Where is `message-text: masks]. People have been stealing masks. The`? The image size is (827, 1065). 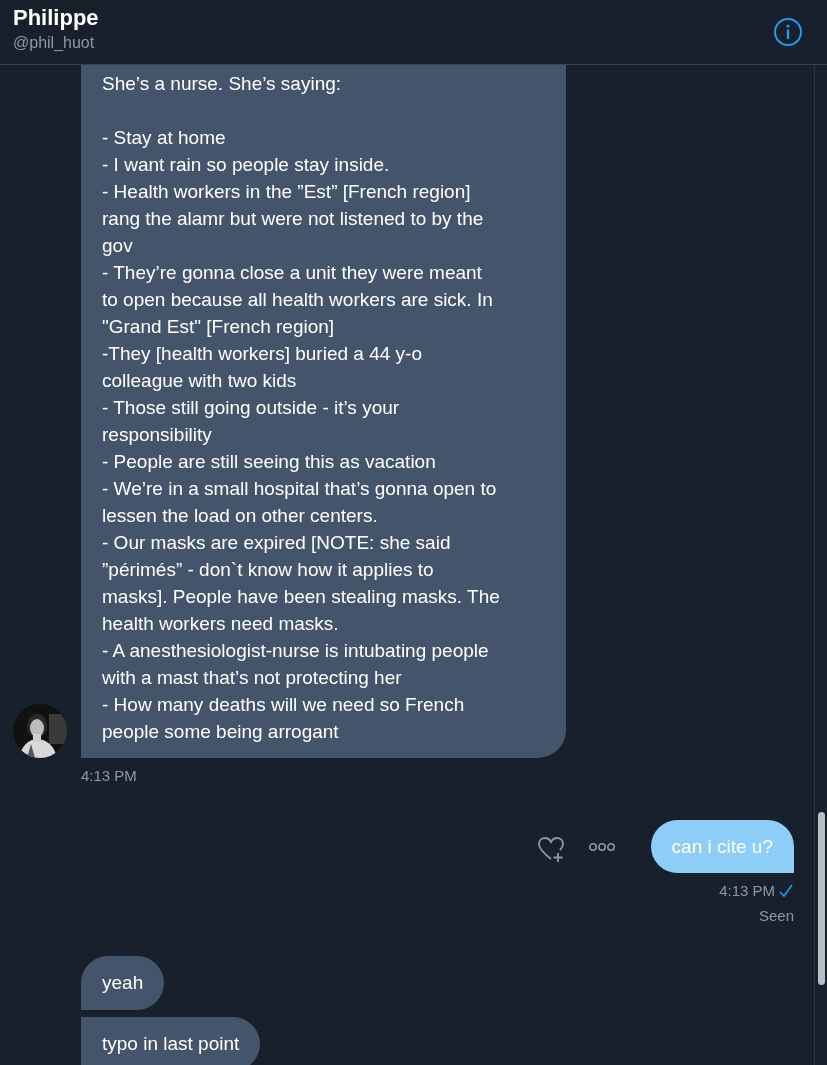 message-text: masks]. People have been stealing masks. The is located at coordinates (301, 597).